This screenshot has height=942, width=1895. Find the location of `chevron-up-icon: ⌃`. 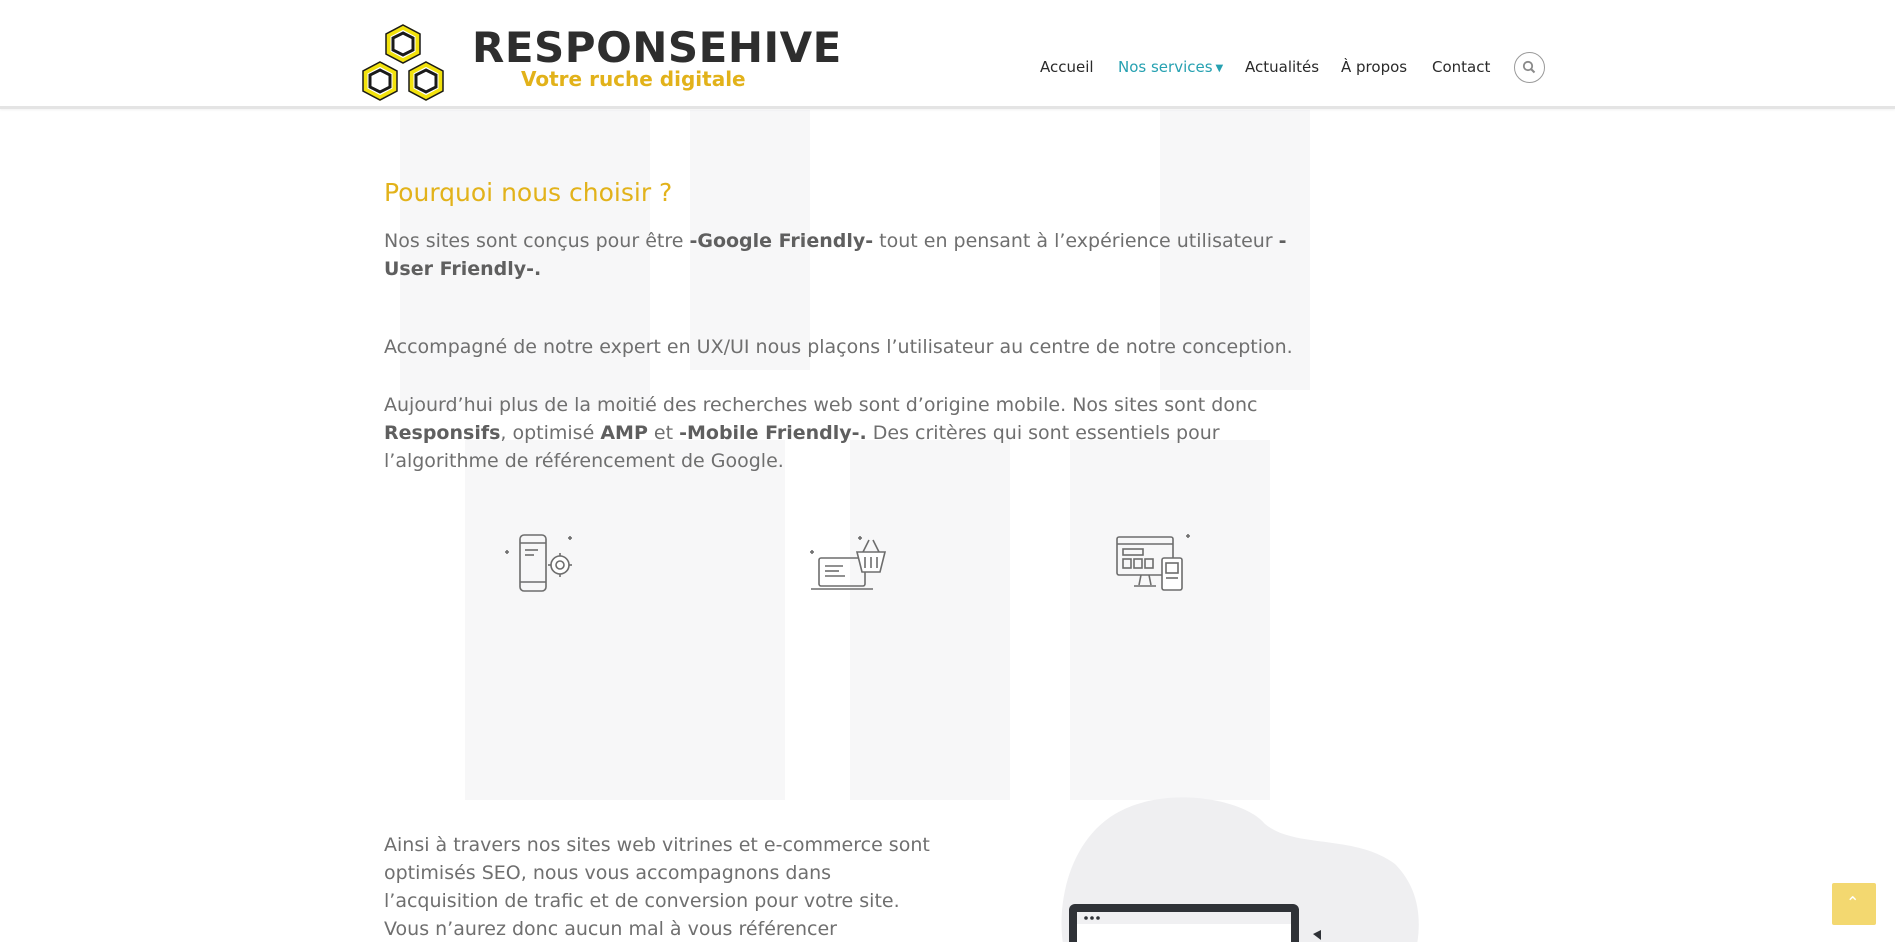

chevron-up-icon: ⌃ is located at coordinates (1853, 902).